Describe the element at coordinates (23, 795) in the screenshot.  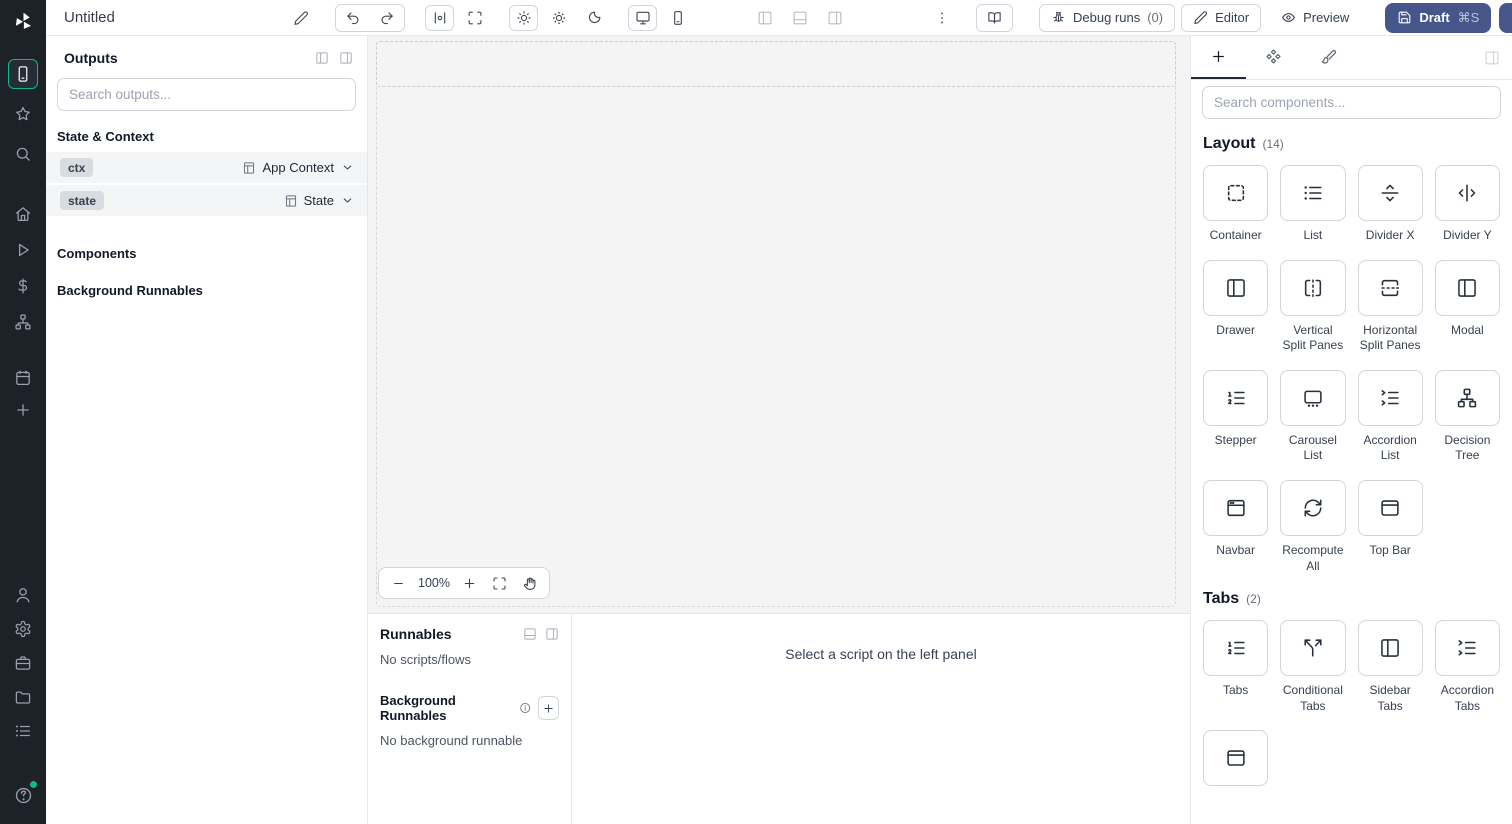
I see `rail-item-help` at that location.